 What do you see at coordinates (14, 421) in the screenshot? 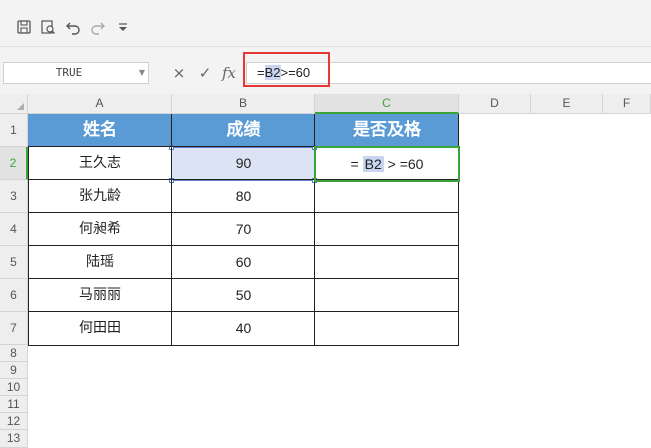
I see `row-header-12: 12` at bounding box center [14, 421].